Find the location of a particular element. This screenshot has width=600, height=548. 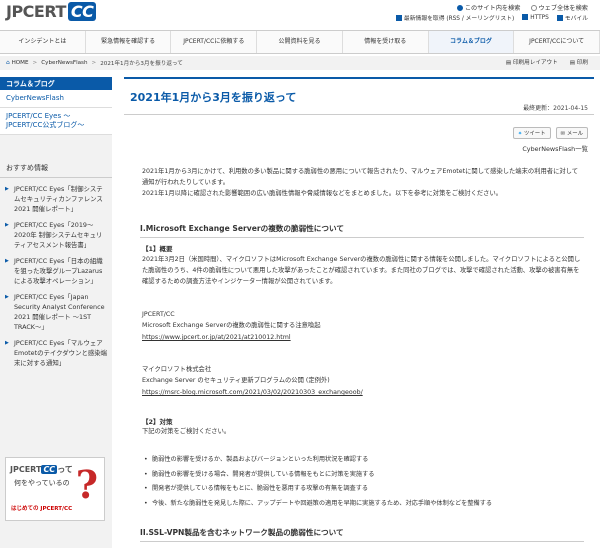

twitter-icon: ✦ is located at coordinates (520, 134).